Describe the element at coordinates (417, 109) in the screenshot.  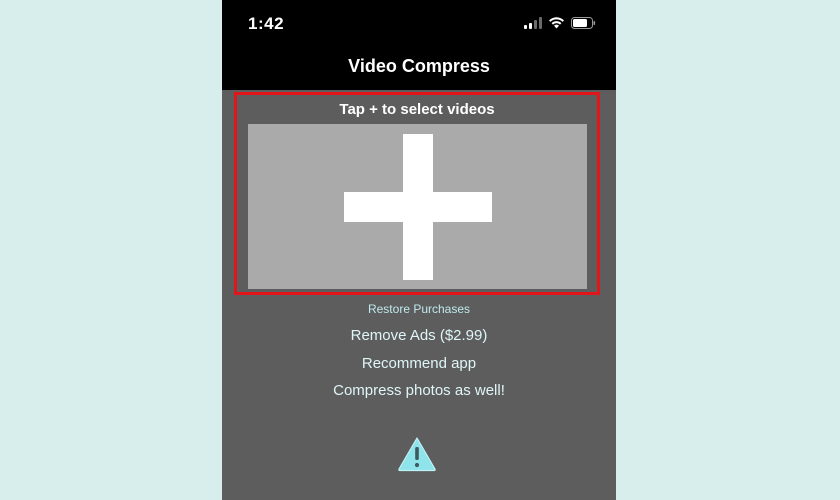
I see `select-videos-hint: Tap + to select videos` at that location.